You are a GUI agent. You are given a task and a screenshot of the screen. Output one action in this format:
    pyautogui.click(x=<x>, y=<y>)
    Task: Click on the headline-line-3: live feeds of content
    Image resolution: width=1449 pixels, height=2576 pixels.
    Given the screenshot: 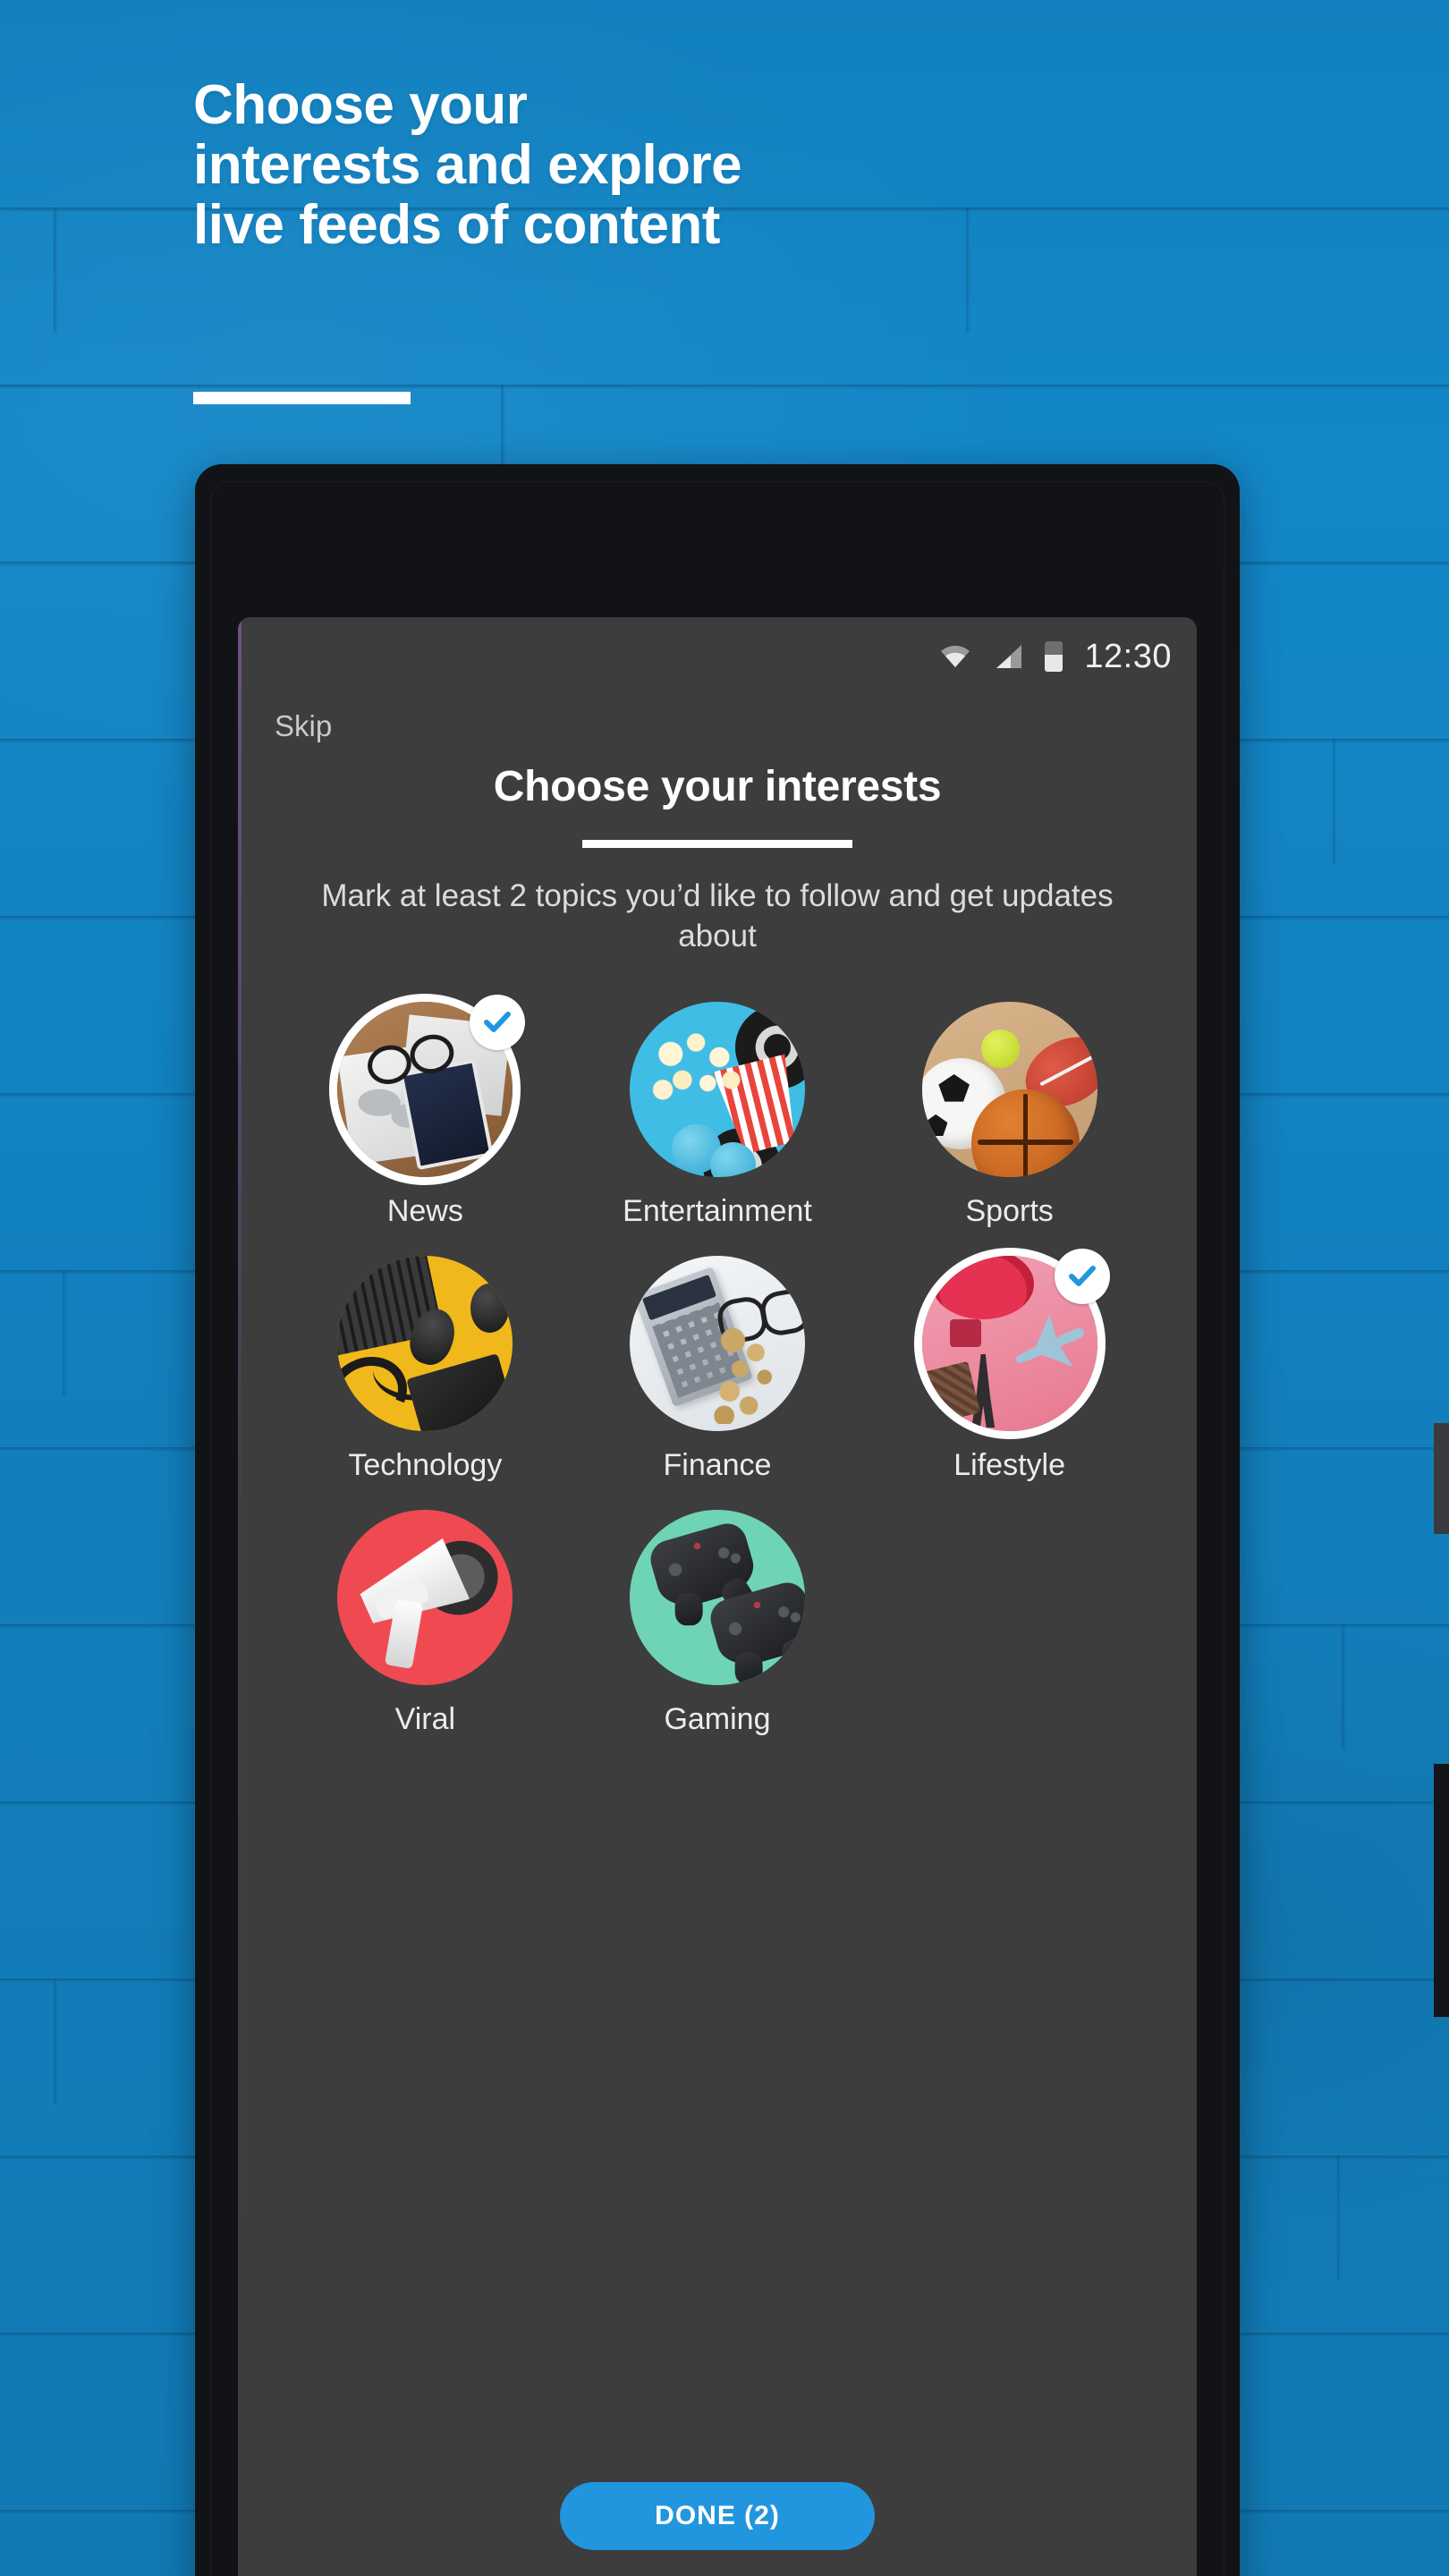 What is the action you would take?
    pyautogui.click(x=456, y=224)
    